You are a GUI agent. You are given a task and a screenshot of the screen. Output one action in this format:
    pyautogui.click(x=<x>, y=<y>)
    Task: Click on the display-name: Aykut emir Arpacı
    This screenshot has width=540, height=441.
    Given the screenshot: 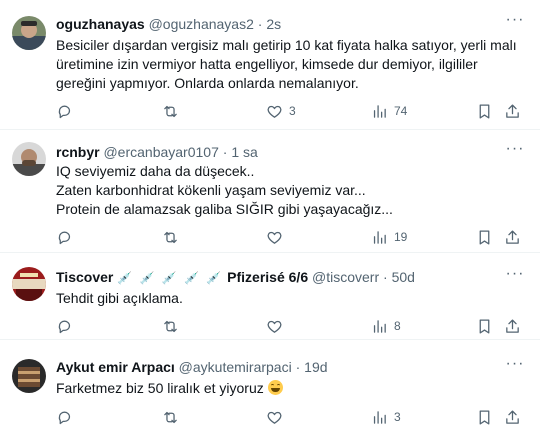 What is the action you would take?
    pyautogui.click(x=115, y=367)
    